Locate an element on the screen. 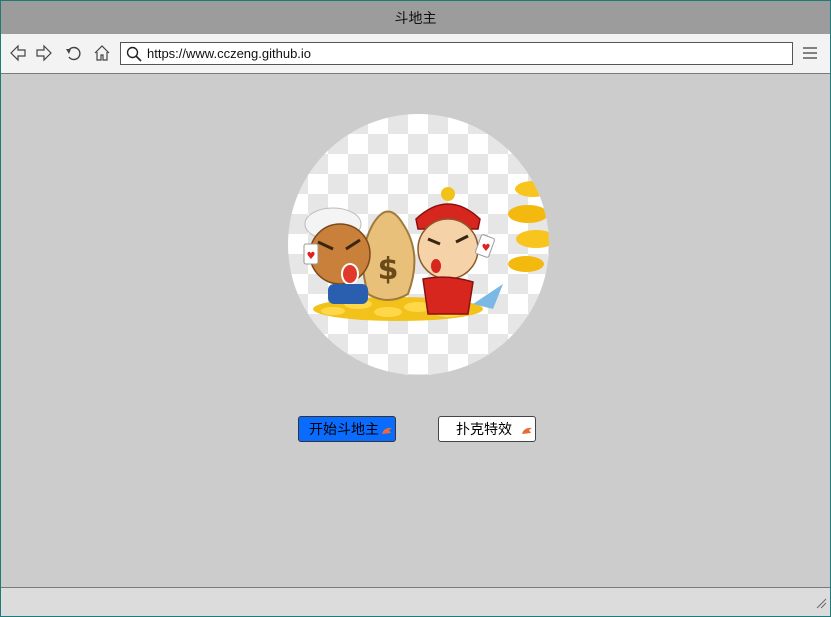 The width and height of the screenshot is (831, 617). address-bar: https://www.cczeng.github.io is located at coordinates (456, 53).